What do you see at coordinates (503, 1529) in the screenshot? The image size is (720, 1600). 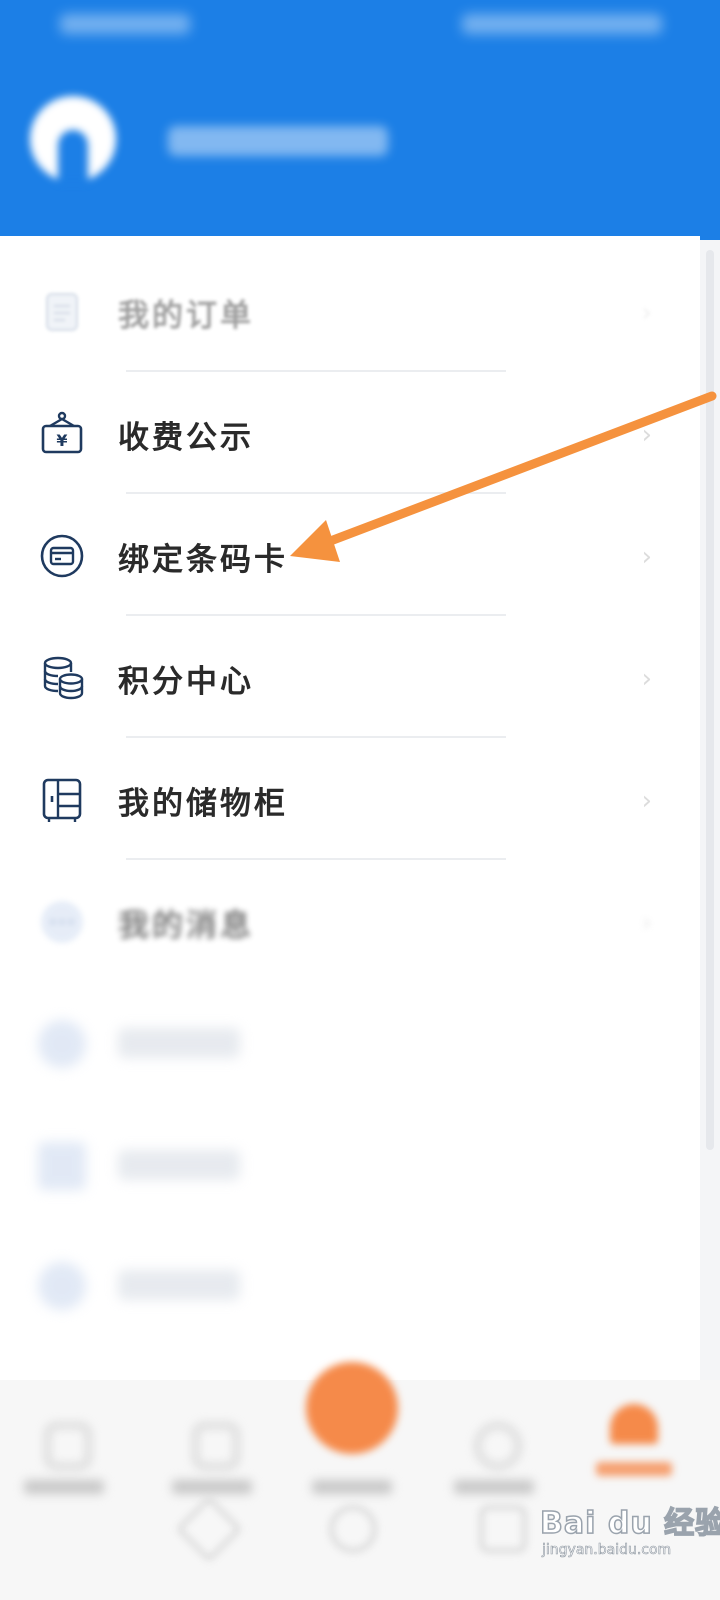 I see `system-recents-icon` at bounding box center [503, 1529].